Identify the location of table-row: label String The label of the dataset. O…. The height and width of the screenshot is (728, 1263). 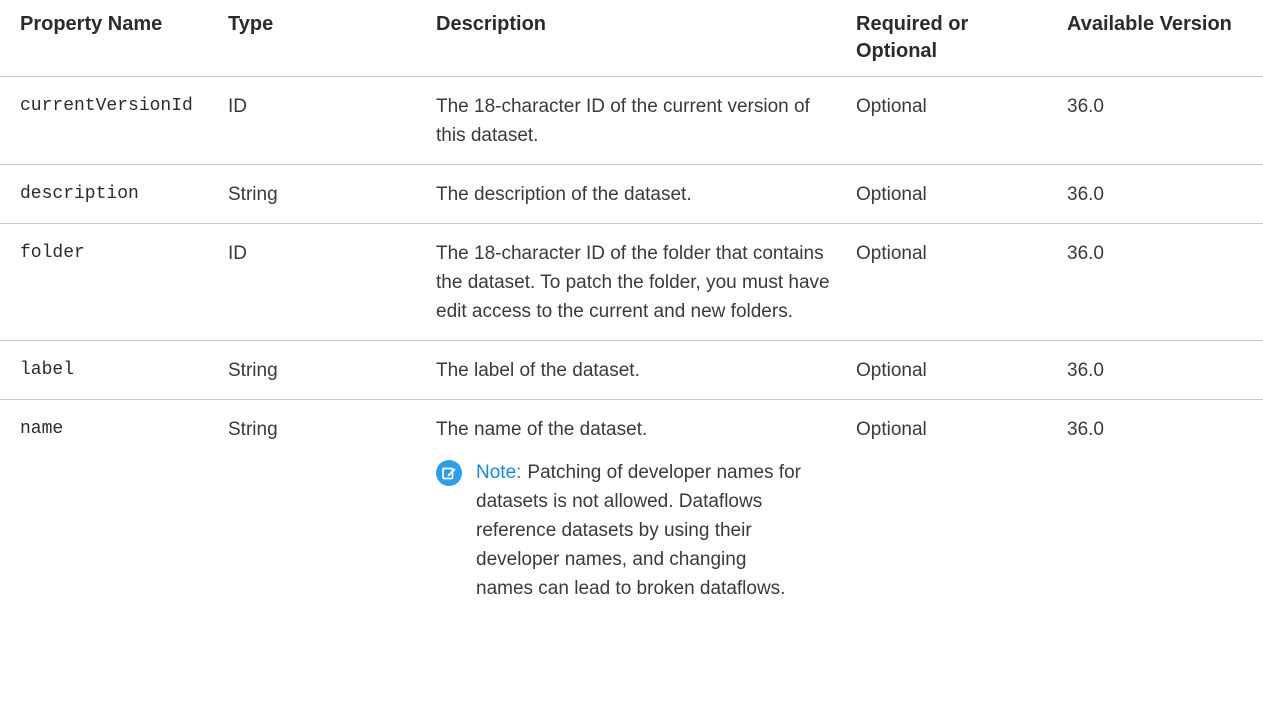
(631, 370).